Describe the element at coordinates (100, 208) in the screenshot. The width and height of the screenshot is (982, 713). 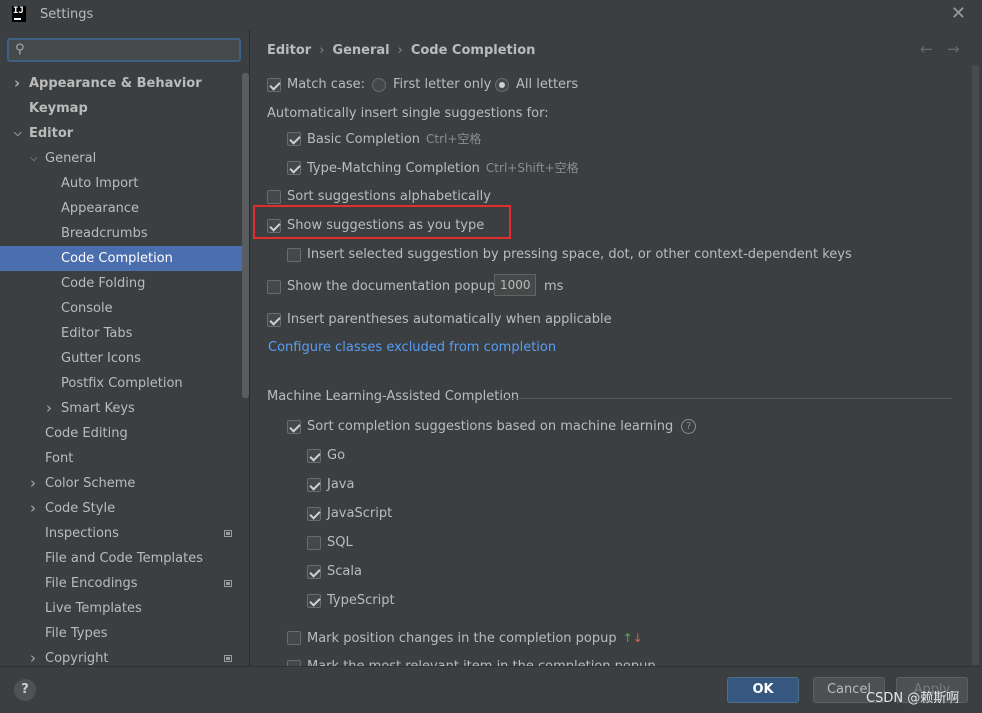
I see `sidebar-item-label: Appearance` at that location.